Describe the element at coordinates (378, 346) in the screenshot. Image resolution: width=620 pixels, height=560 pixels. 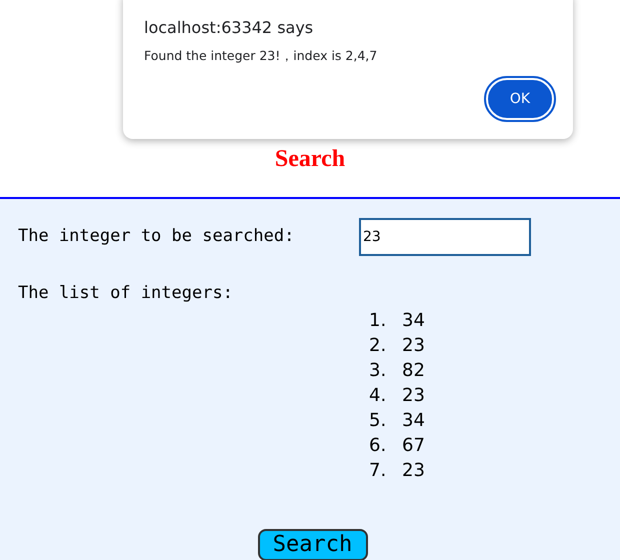
I see `list-number: 2.` at that location.